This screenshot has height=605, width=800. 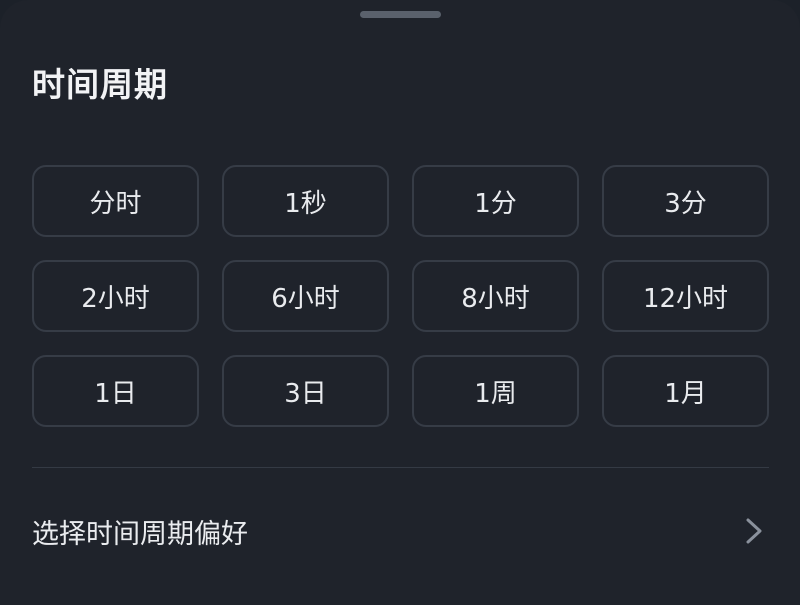 I want to click on period-preference-label: 选择时间周期偏好, so click(x=140, y=534).